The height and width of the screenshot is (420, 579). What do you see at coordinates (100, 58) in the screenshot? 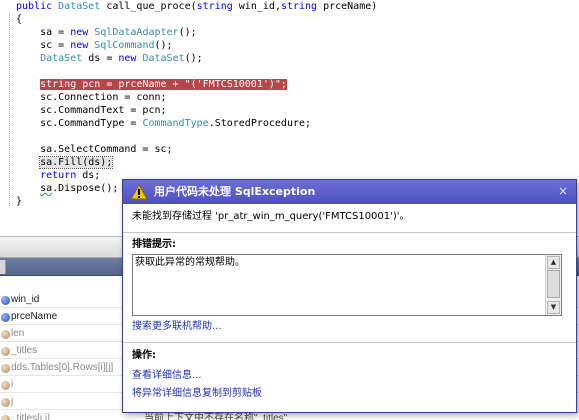
I see `code-token: ds =` at bounding box center [100, 58].